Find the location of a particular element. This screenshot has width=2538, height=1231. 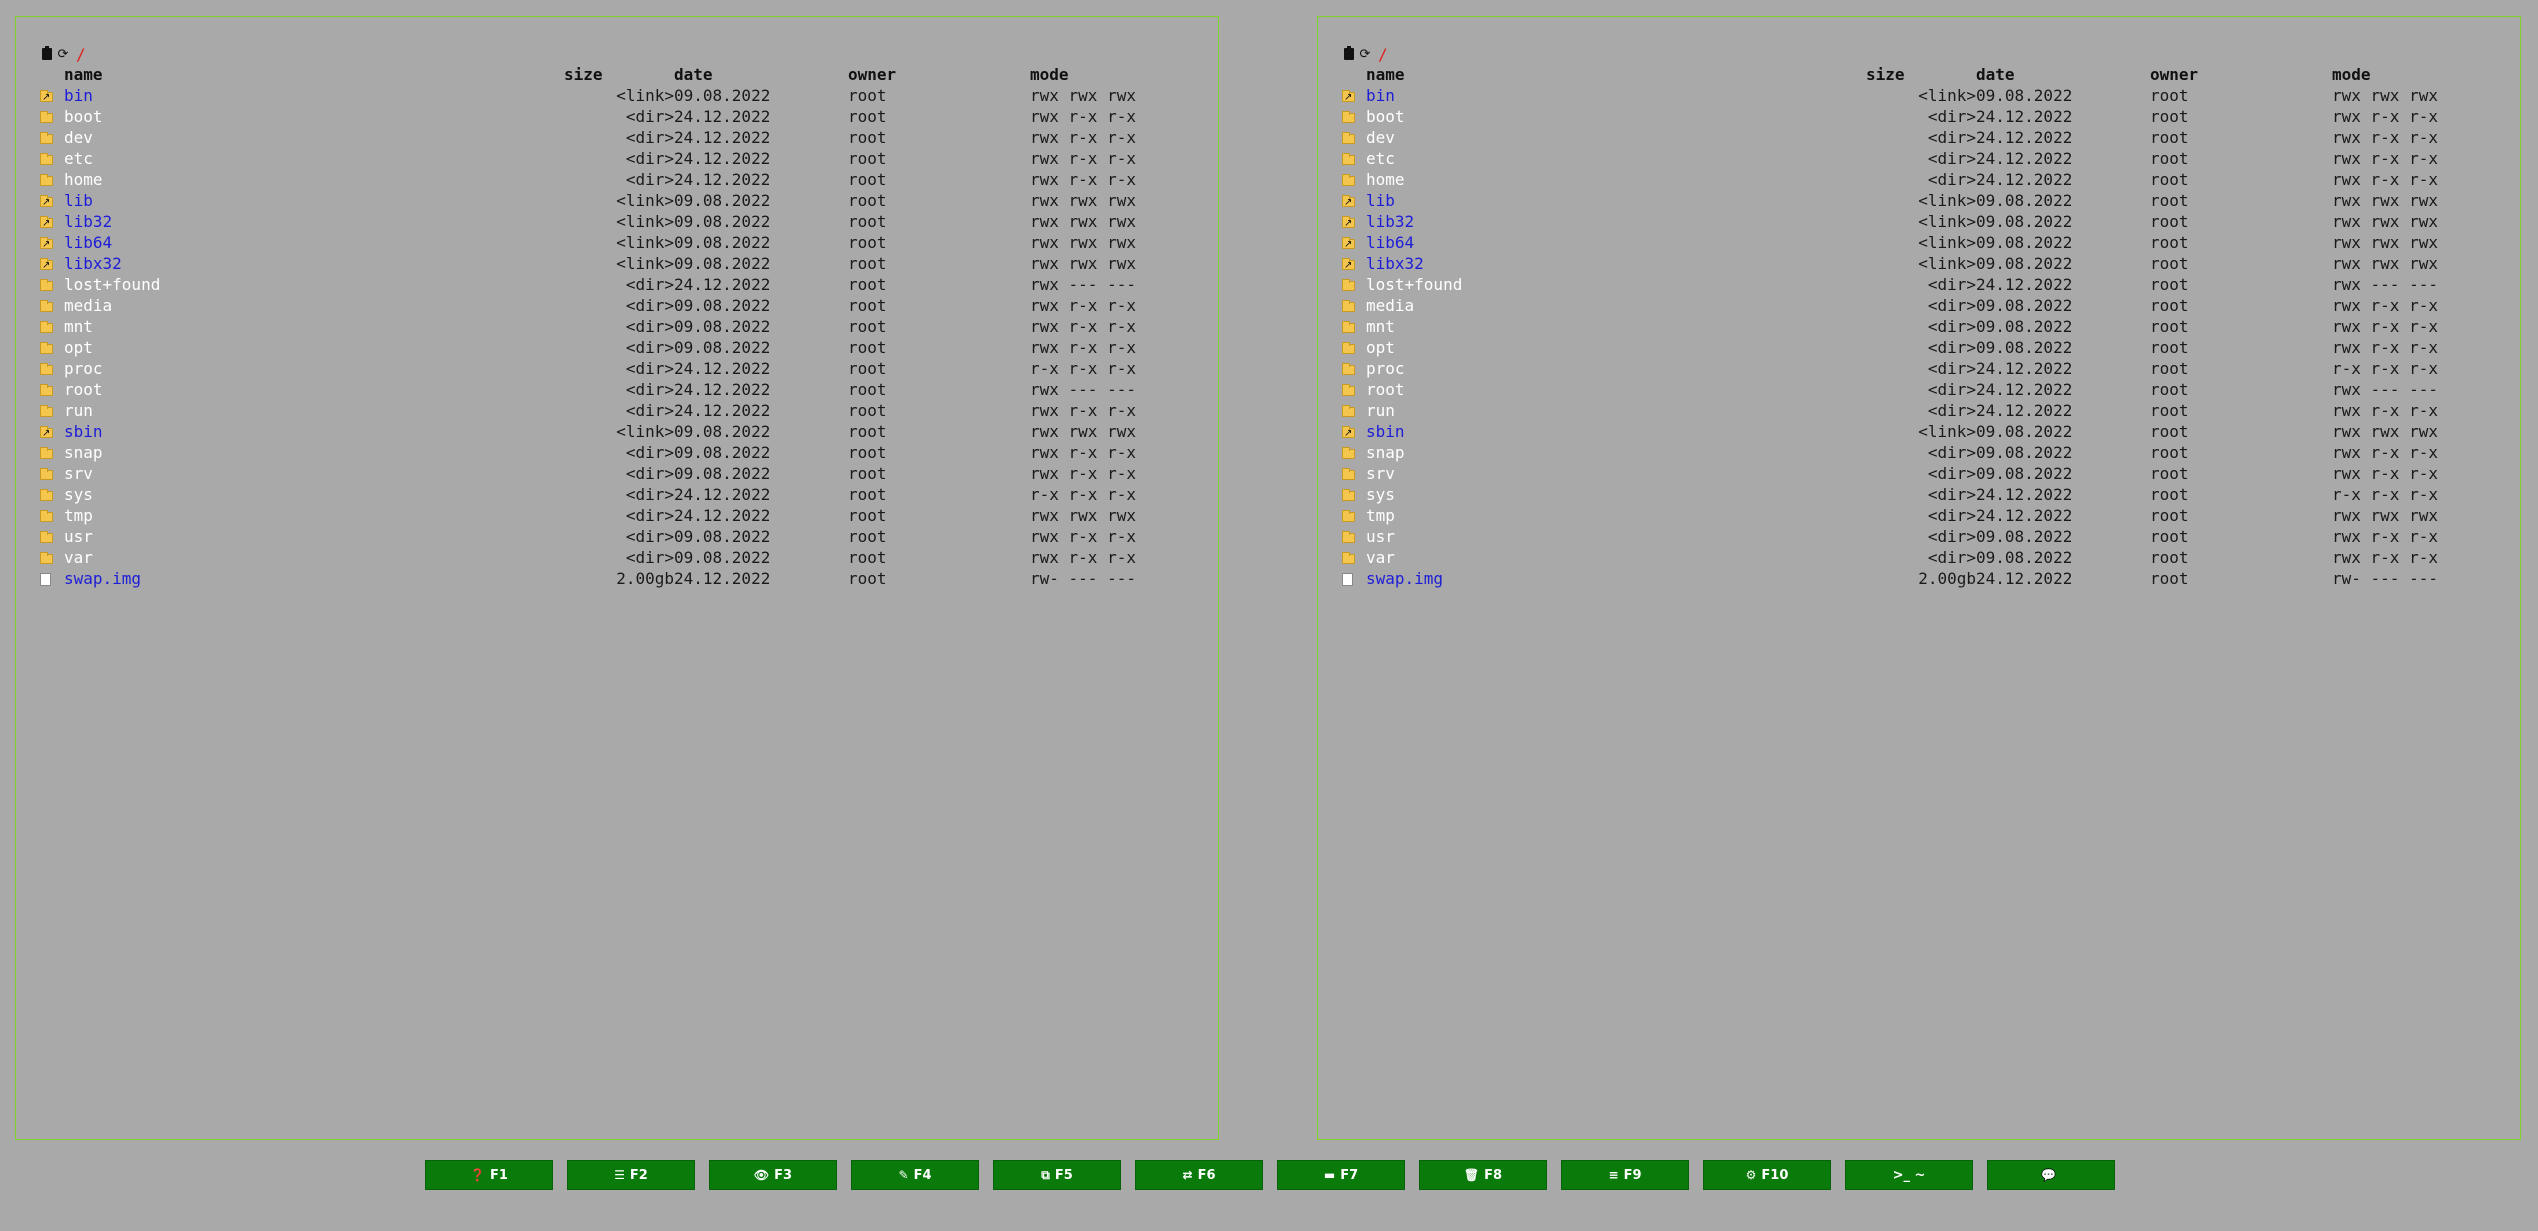

file-name: opt is located at coordinates (1616, 347).